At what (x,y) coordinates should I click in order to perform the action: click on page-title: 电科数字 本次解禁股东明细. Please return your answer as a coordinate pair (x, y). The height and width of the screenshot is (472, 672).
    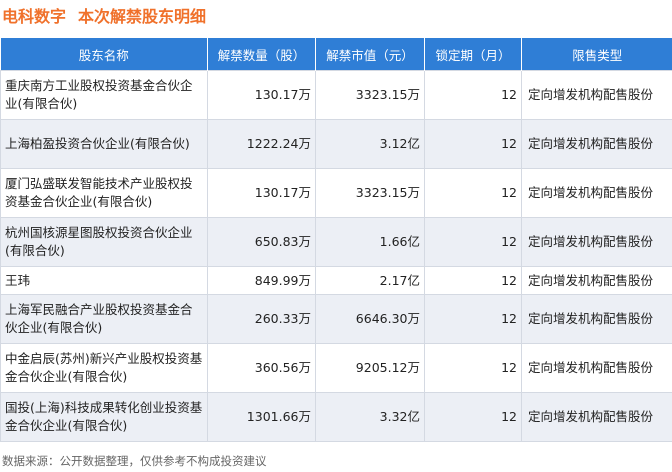
    Looking at the image, I should click on (104, 15).